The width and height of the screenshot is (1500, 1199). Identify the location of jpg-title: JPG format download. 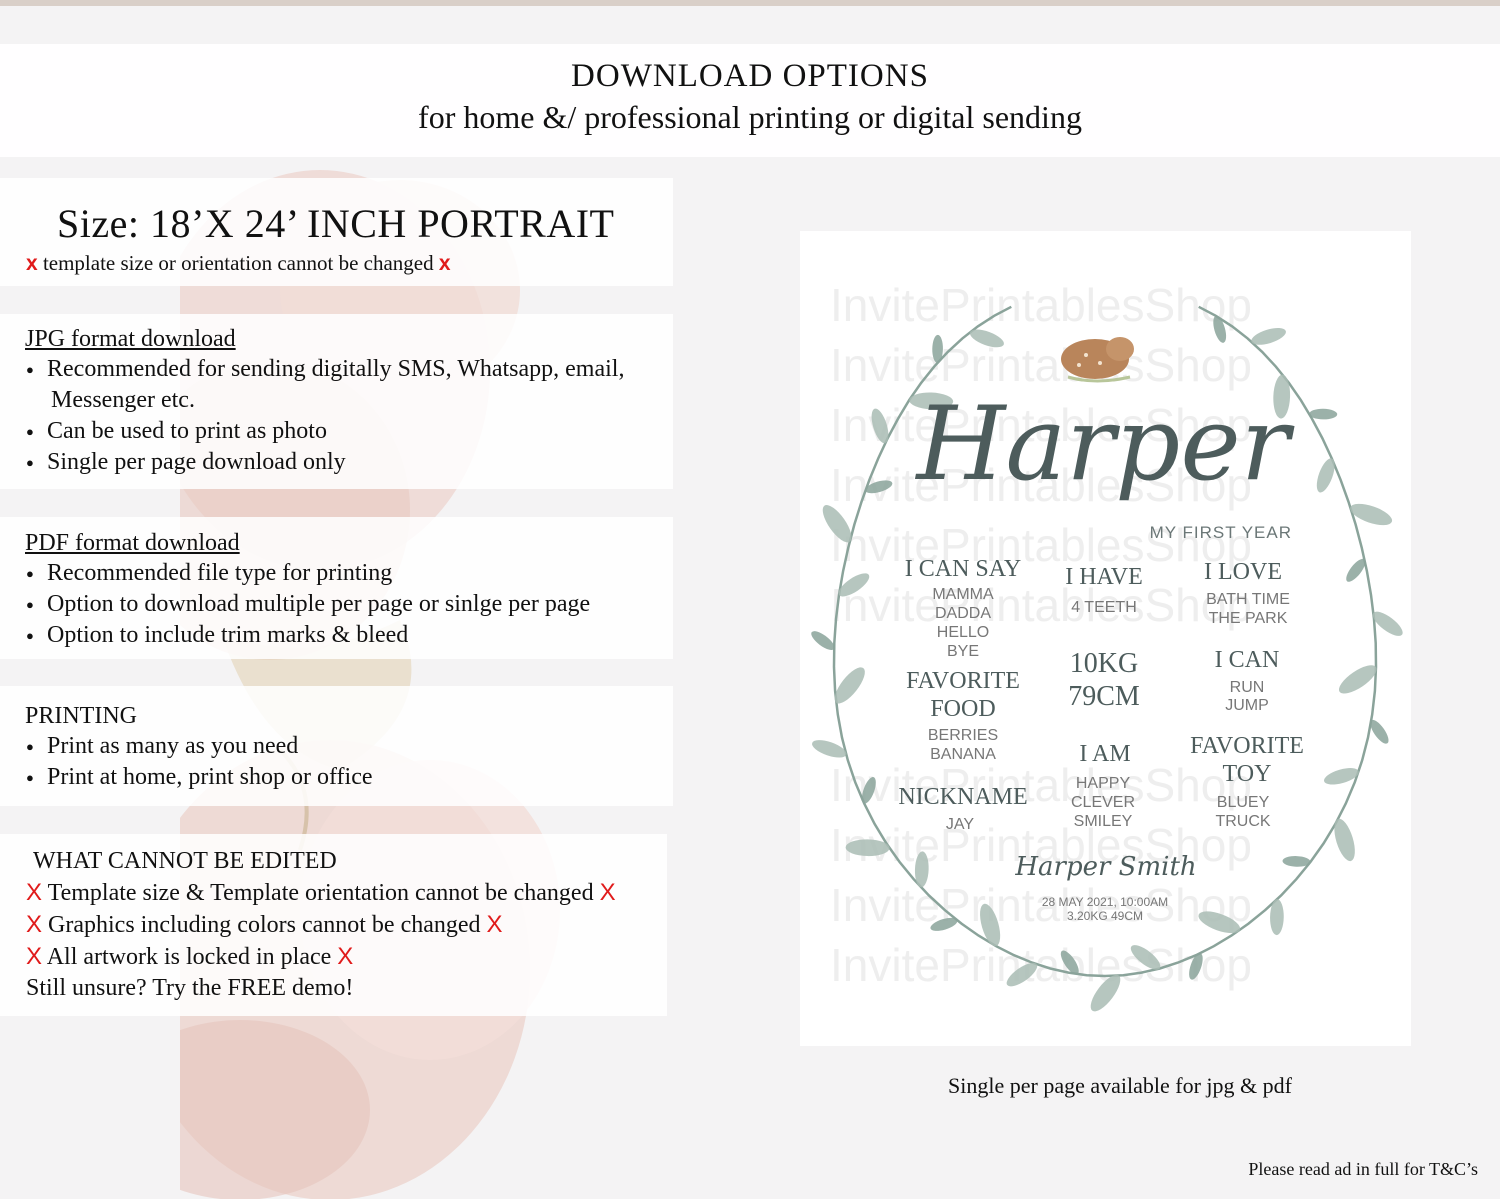
(130, 339).